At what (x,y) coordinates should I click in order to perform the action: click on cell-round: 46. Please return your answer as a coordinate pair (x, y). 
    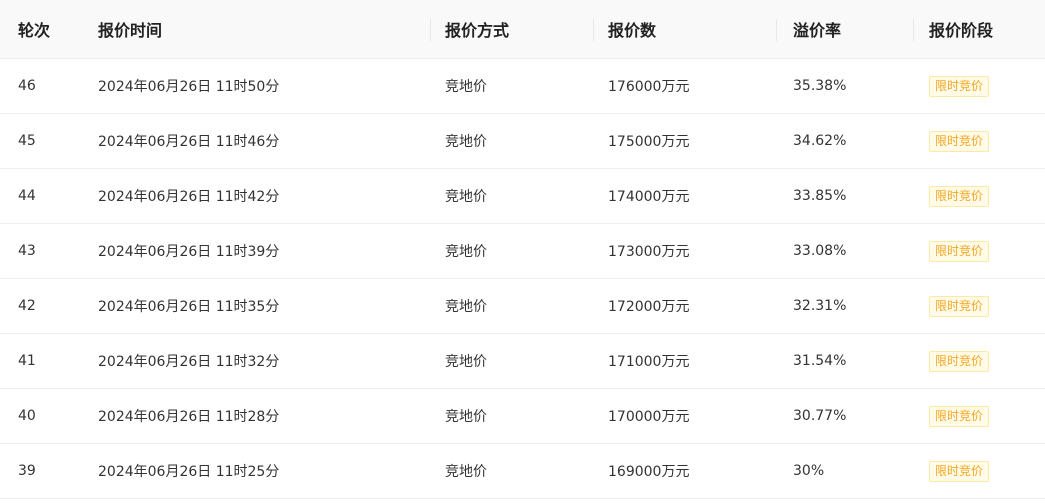
    Looking at the image, I should click on (27, 86).